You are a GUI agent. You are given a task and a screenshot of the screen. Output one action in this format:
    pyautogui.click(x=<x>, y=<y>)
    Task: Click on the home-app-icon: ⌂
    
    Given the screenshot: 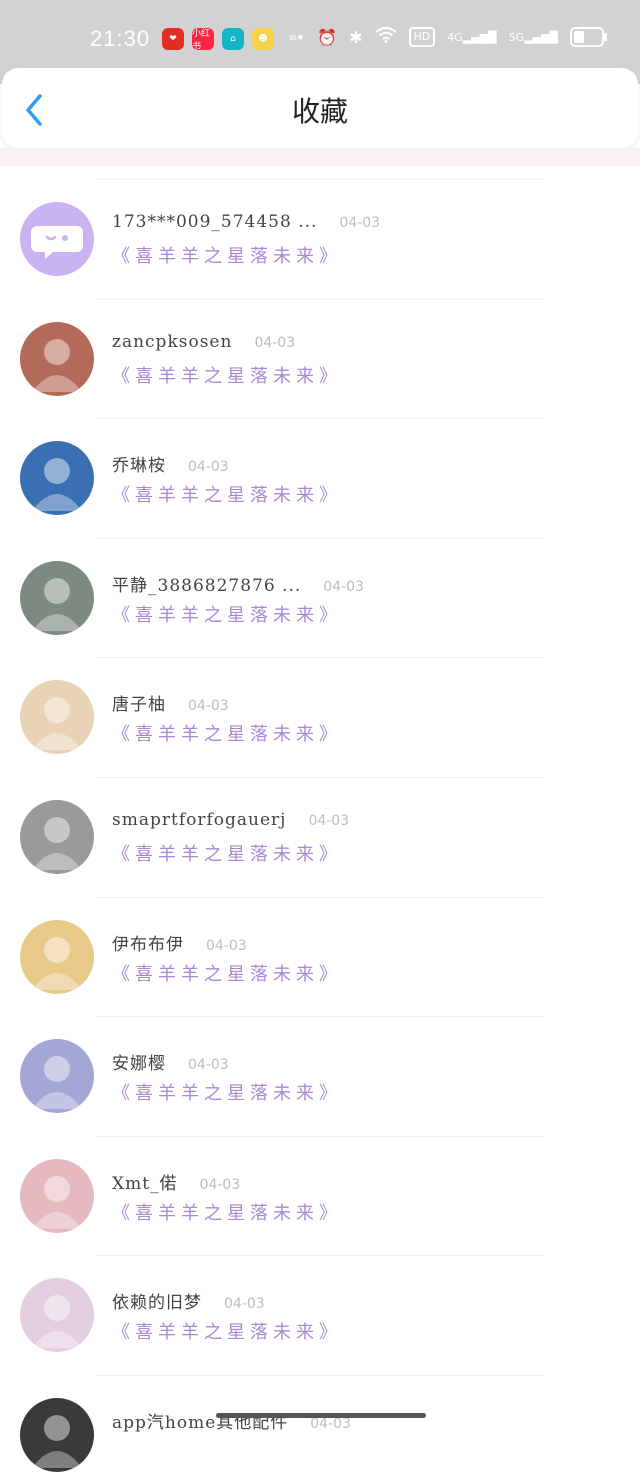 What is the action you would take?
    pyautogui.click(x=233, y=39)
    